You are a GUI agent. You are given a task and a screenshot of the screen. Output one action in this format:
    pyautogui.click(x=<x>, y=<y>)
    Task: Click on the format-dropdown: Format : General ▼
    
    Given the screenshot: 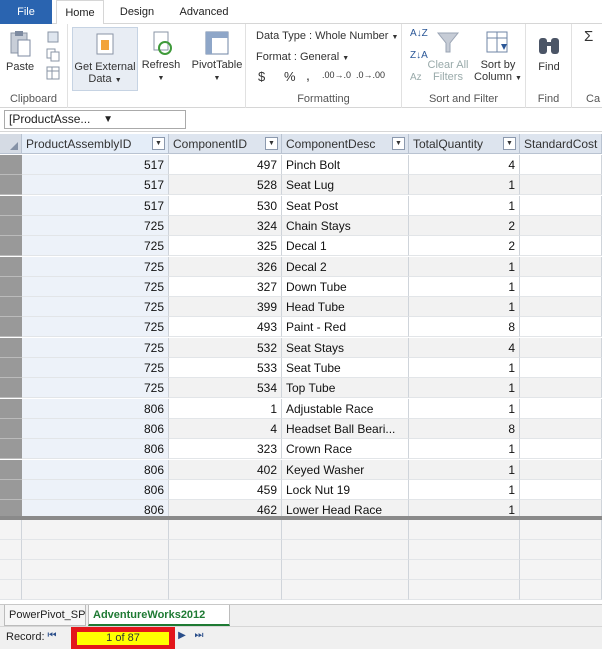 What is the action you would take?
    pyautogui.click(x=302, y=57)
    